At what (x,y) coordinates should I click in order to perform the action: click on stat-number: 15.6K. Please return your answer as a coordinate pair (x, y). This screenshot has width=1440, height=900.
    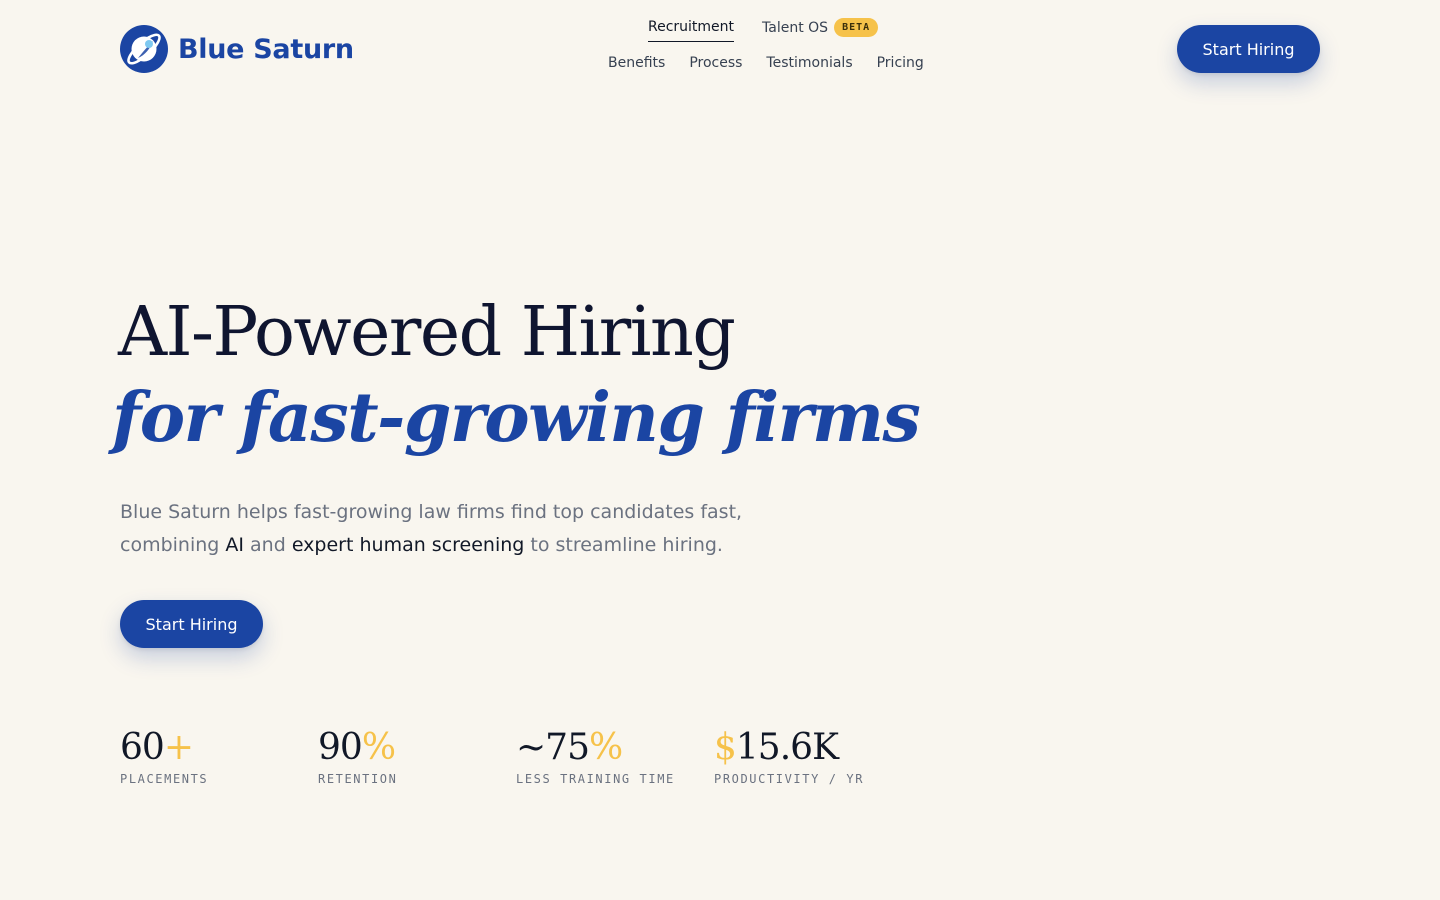
    Looking at the image, I should click on (787, 747).